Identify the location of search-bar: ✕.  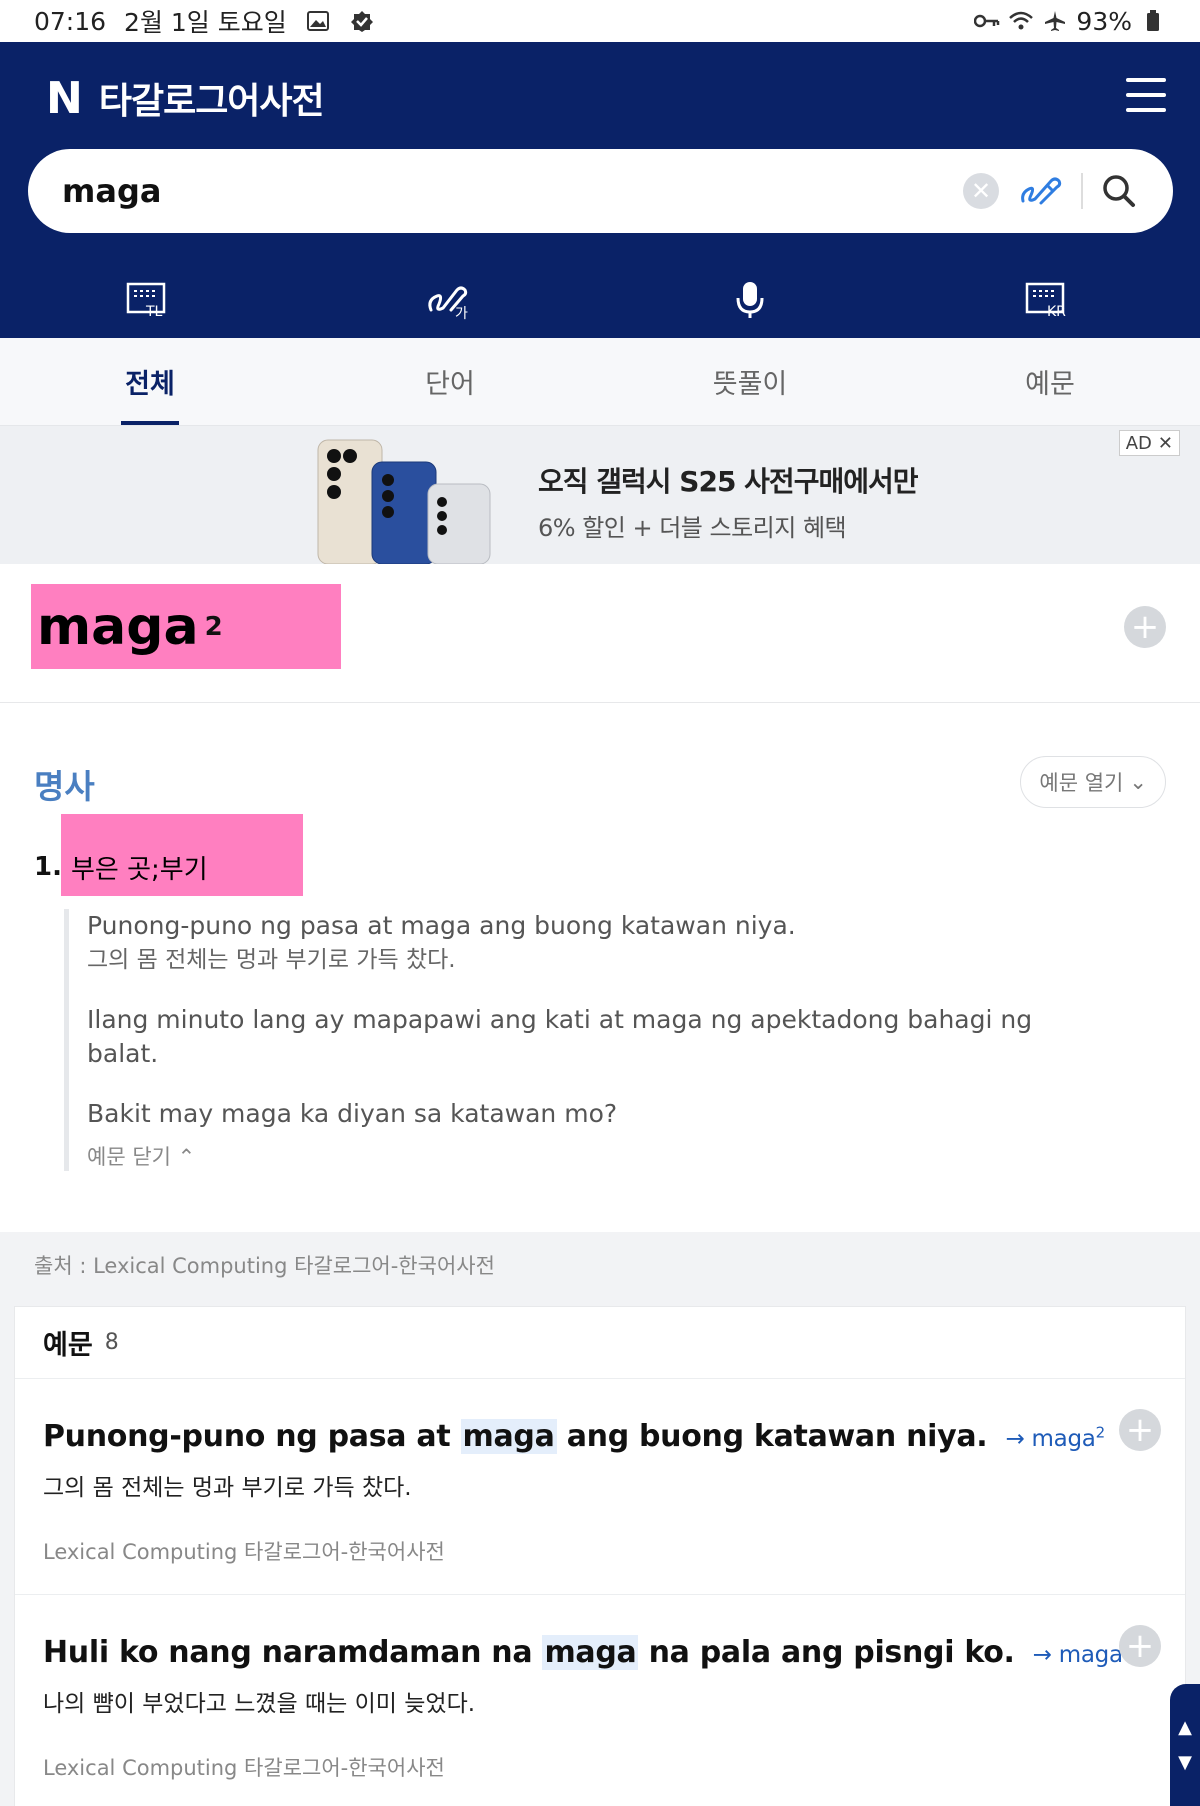
(600, 191).